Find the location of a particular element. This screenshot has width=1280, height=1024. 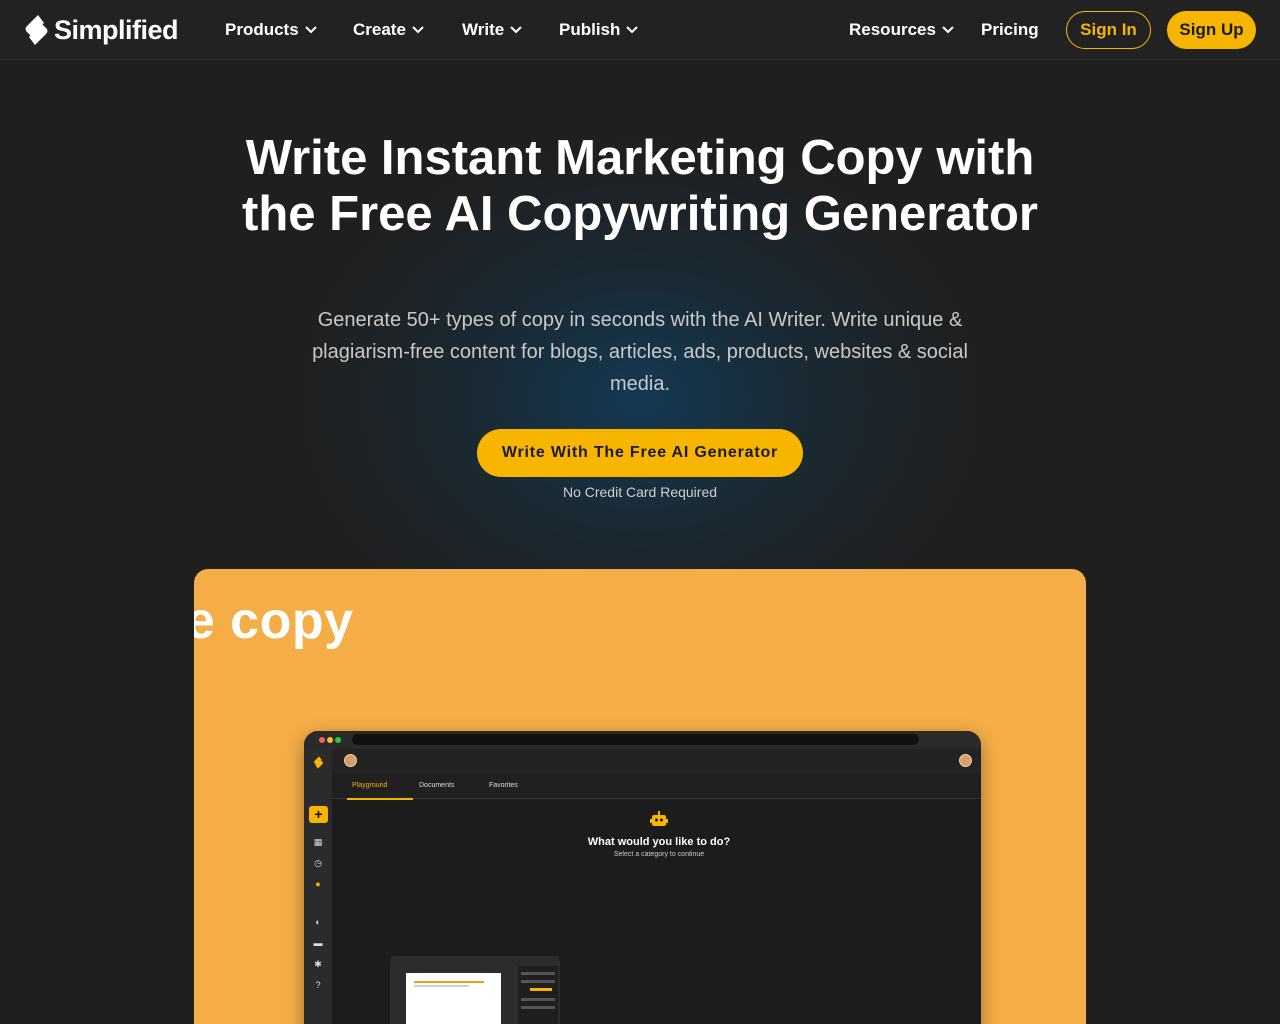

prompt-subtitle: Select a category to continue is located at coordinates (659, 854).